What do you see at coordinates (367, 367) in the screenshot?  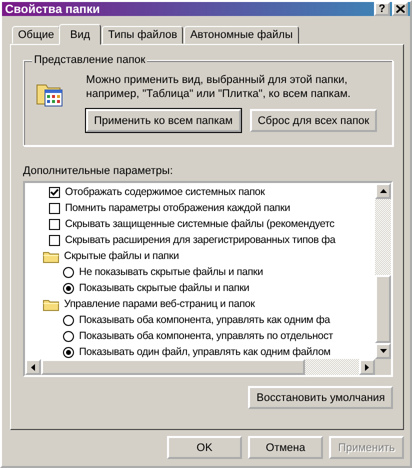 I see `right-arrow-icon` at bounding box center [367, 367].